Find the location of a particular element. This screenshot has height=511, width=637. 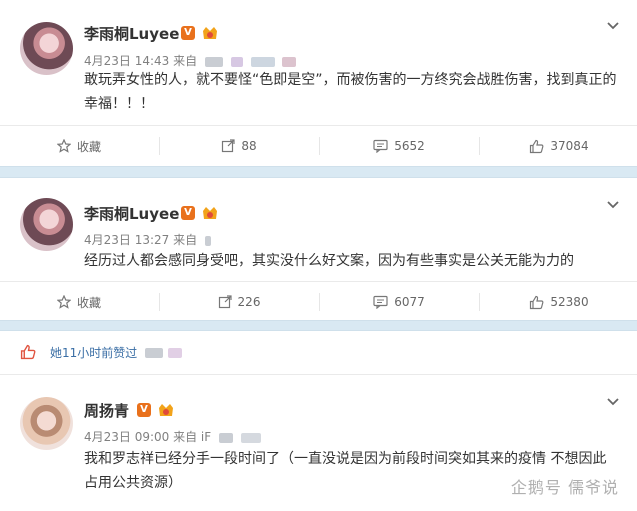

repost-count: 226 is located at coordinates (249, 302).